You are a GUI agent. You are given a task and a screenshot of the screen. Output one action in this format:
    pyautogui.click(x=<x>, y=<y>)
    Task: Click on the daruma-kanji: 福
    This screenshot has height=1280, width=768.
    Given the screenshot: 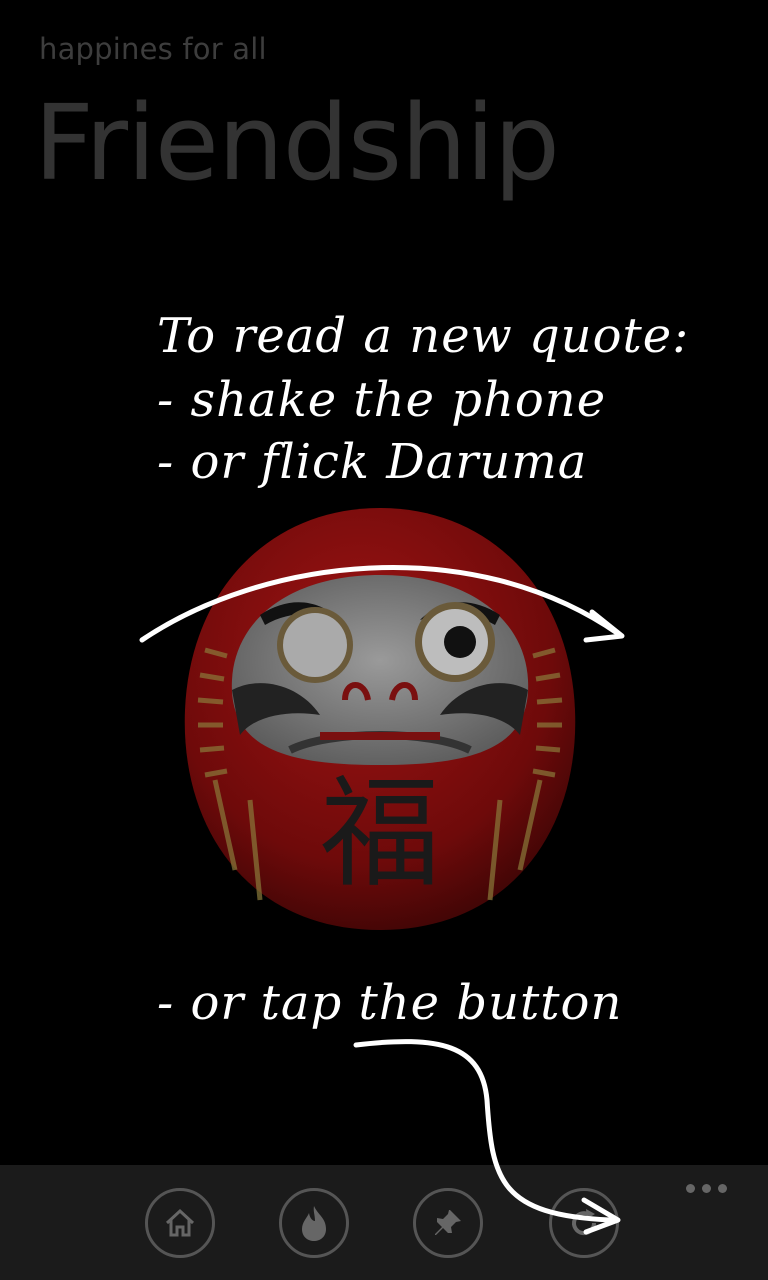 What is the action you would take?
    pyautogui.click(x=380, y=834)
    